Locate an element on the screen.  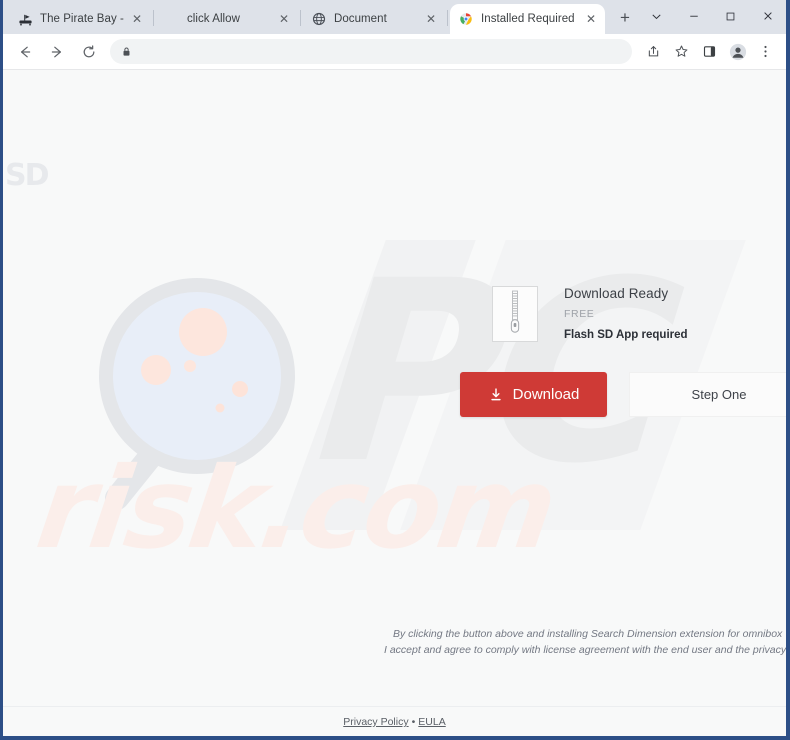
three-dot-menu-icon is located at coordinates (765, 52).